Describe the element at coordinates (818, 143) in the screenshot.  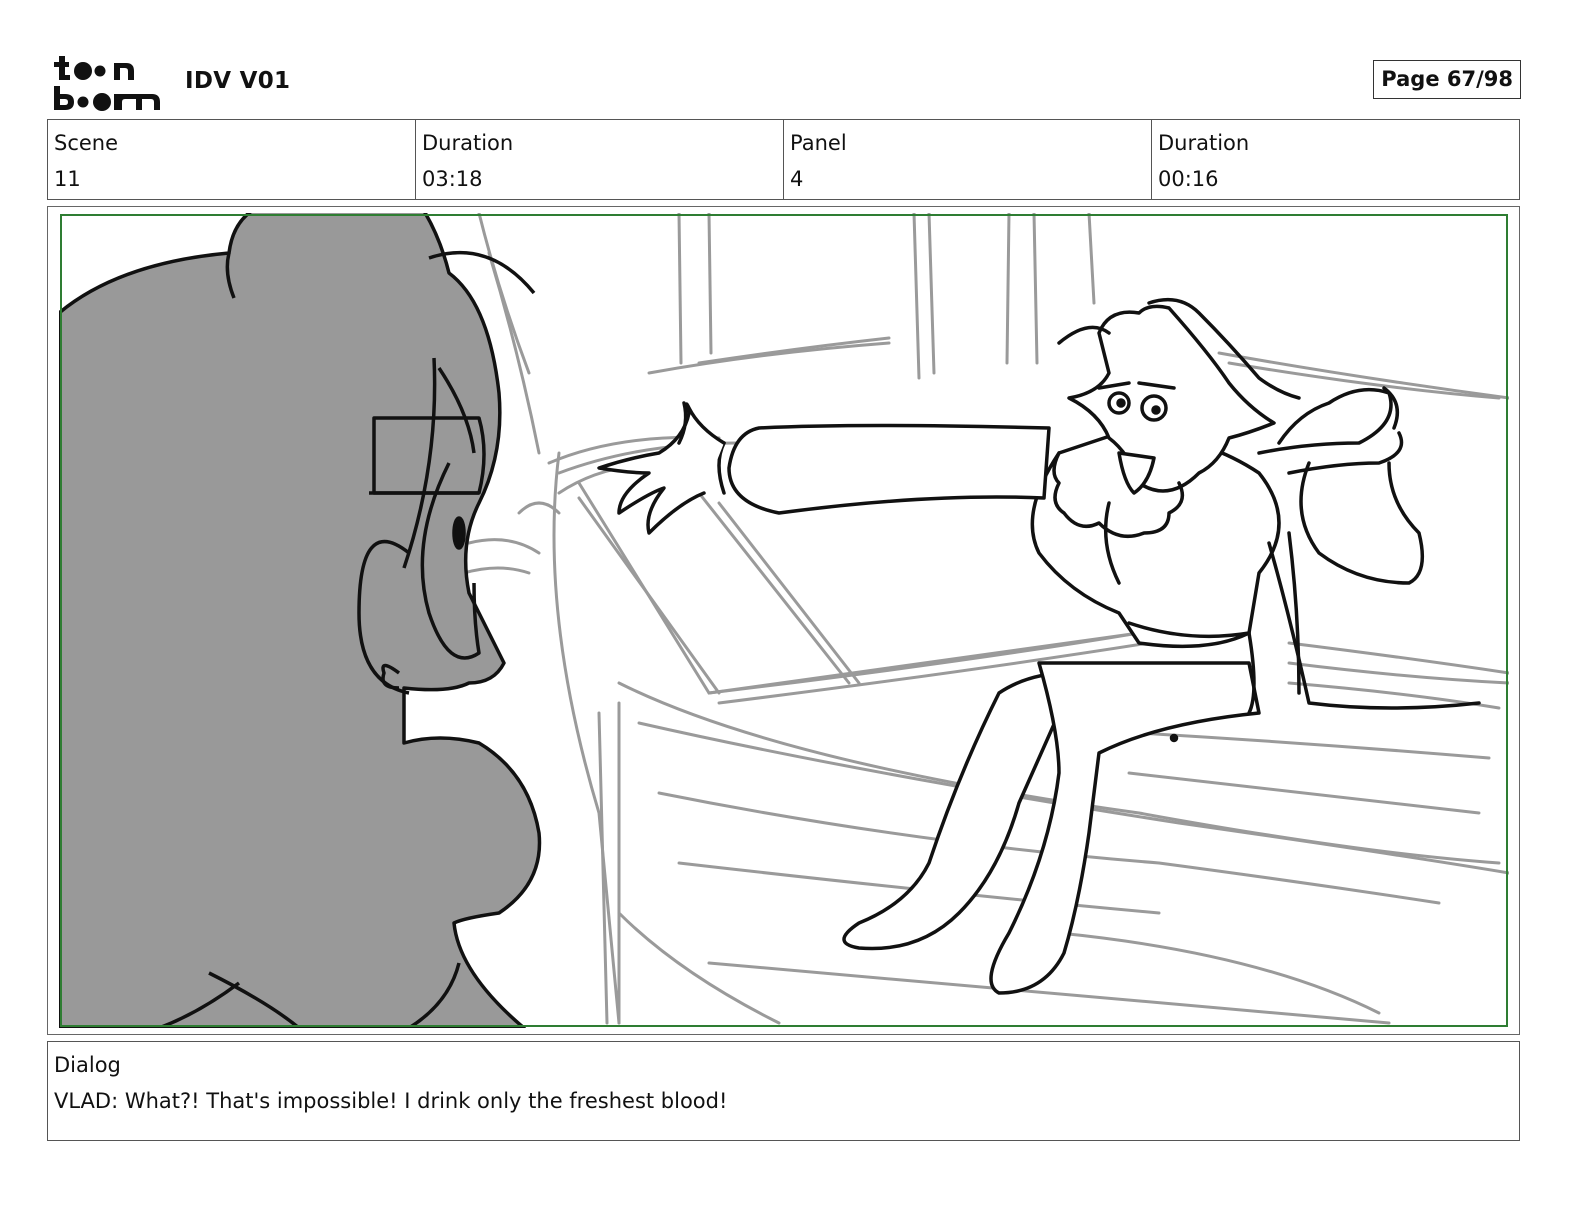
I see `panel-label: Panel` at that location.